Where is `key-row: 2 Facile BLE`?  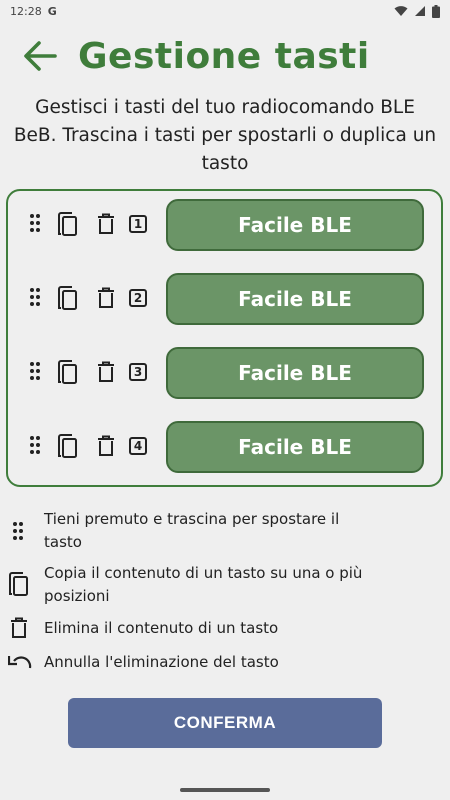
key-row: 2 Facile BLE is located at coordinates (224, 299).